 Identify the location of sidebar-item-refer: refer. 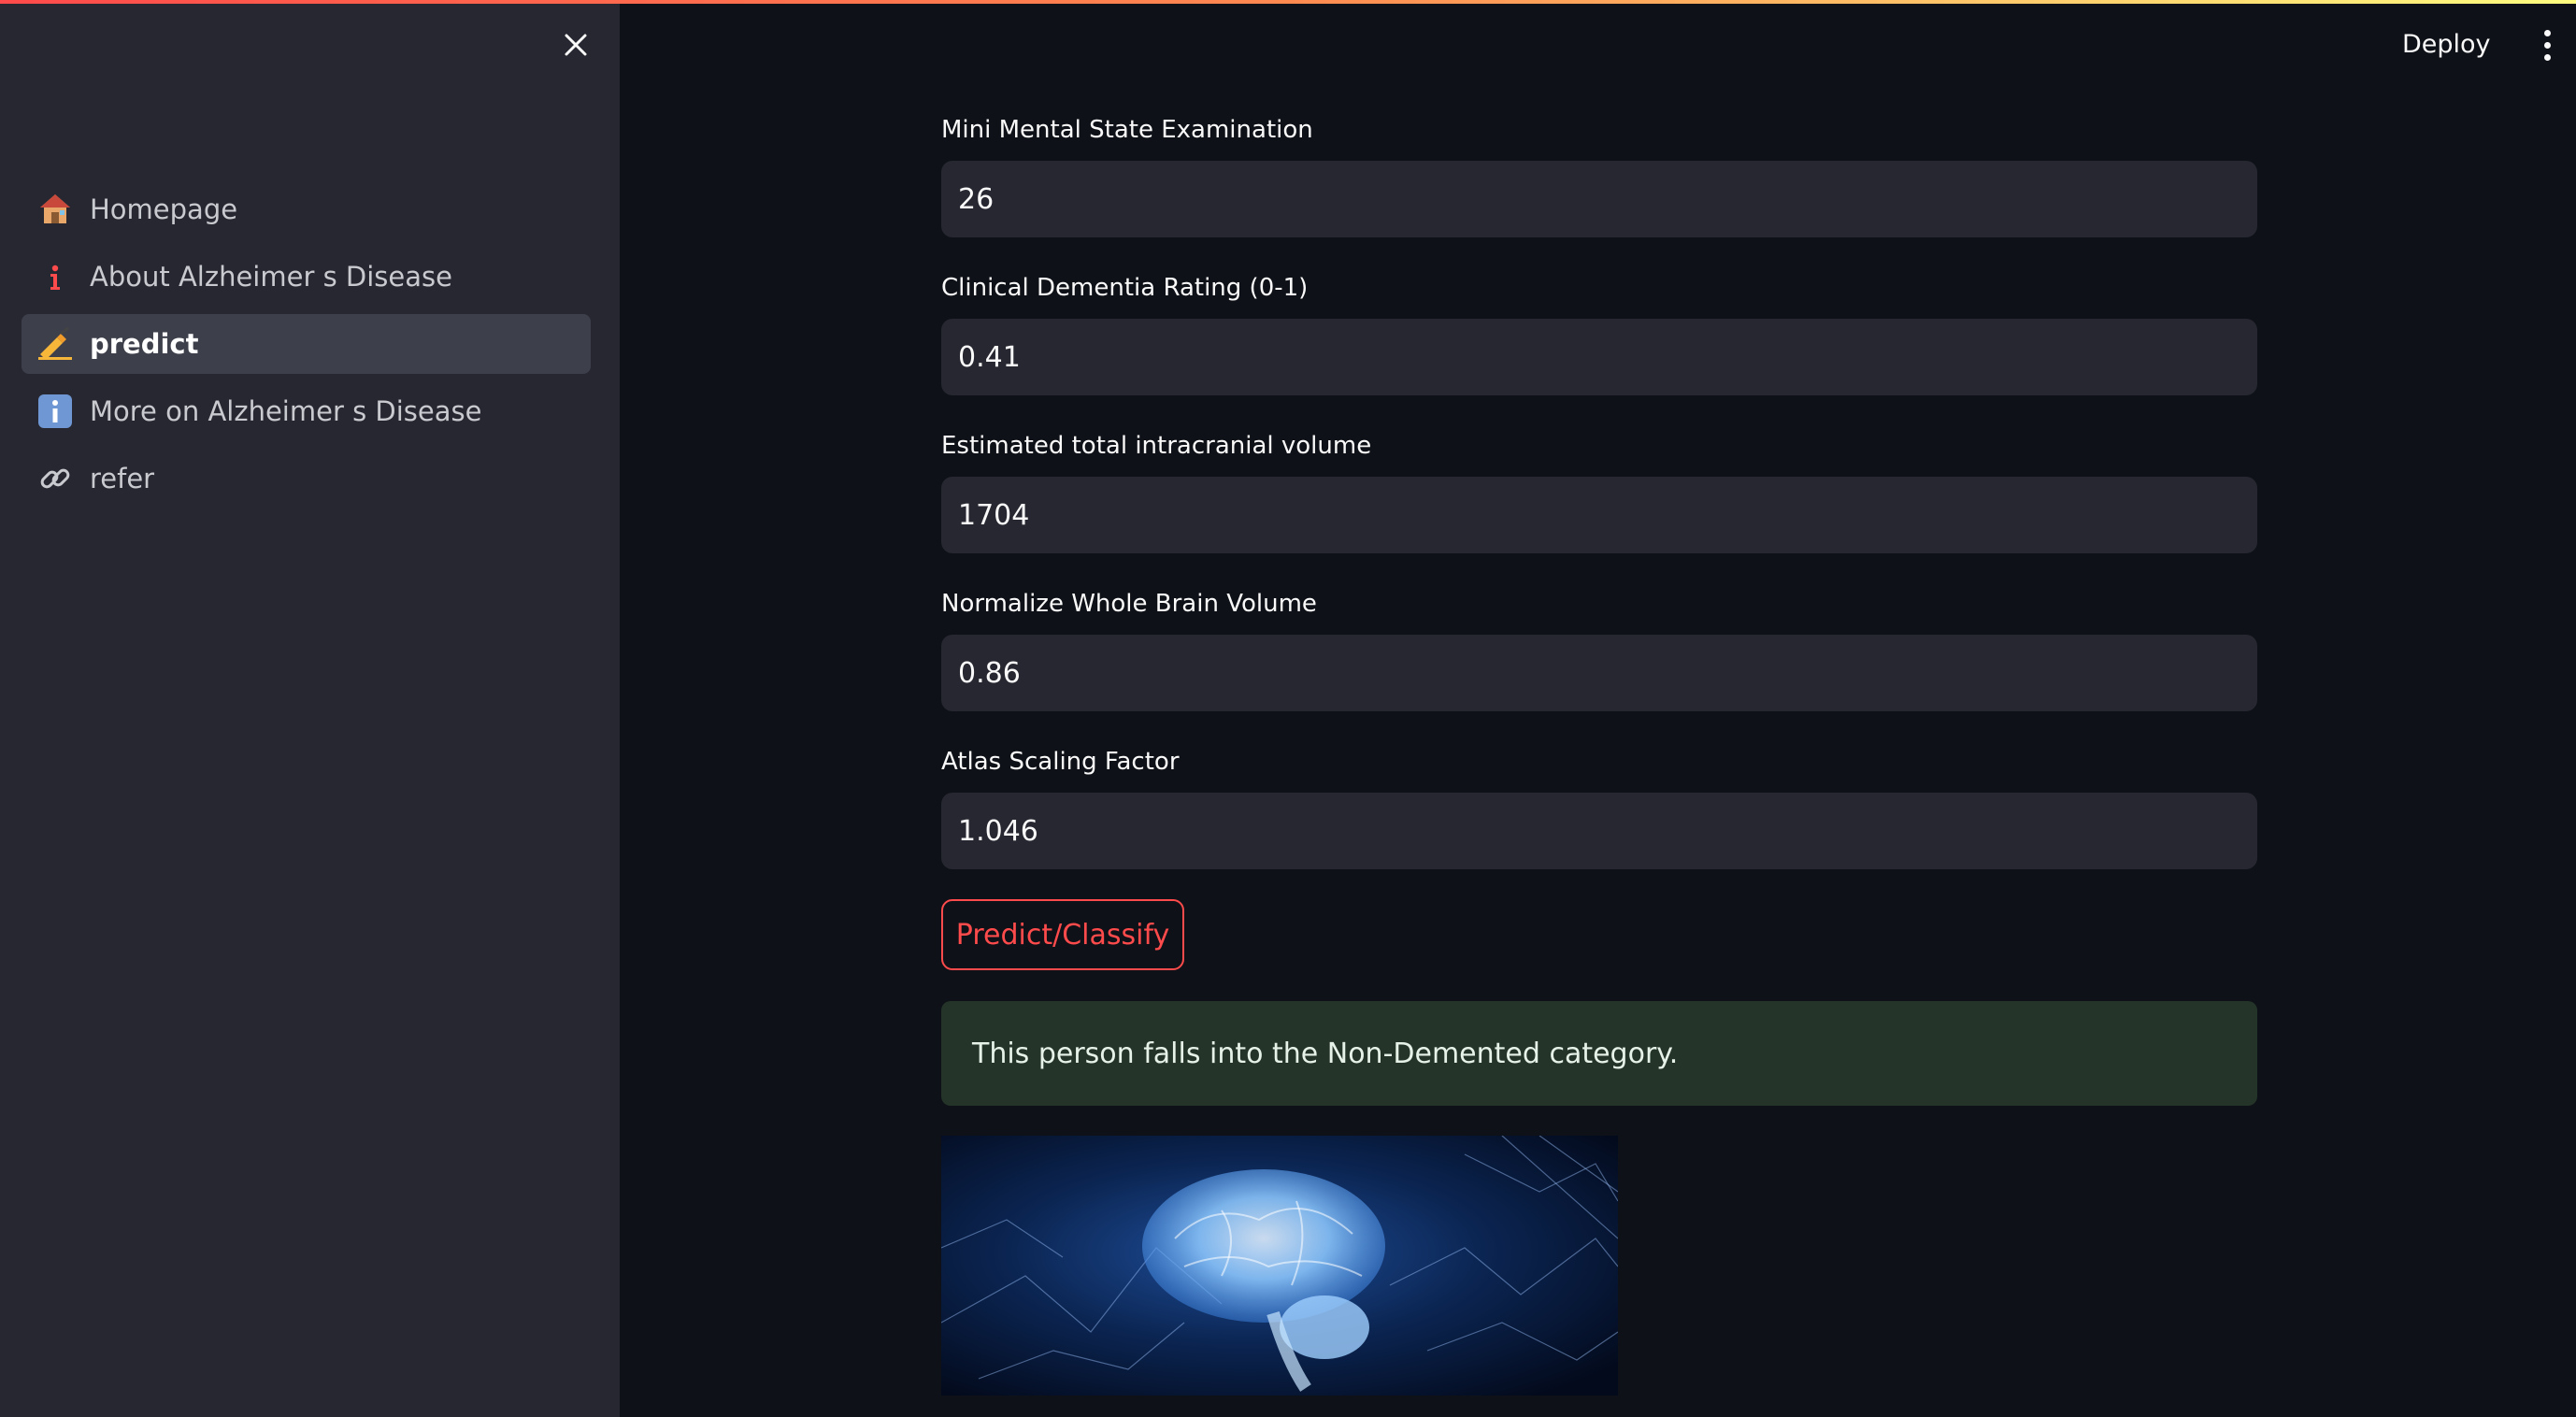
(306, 479).